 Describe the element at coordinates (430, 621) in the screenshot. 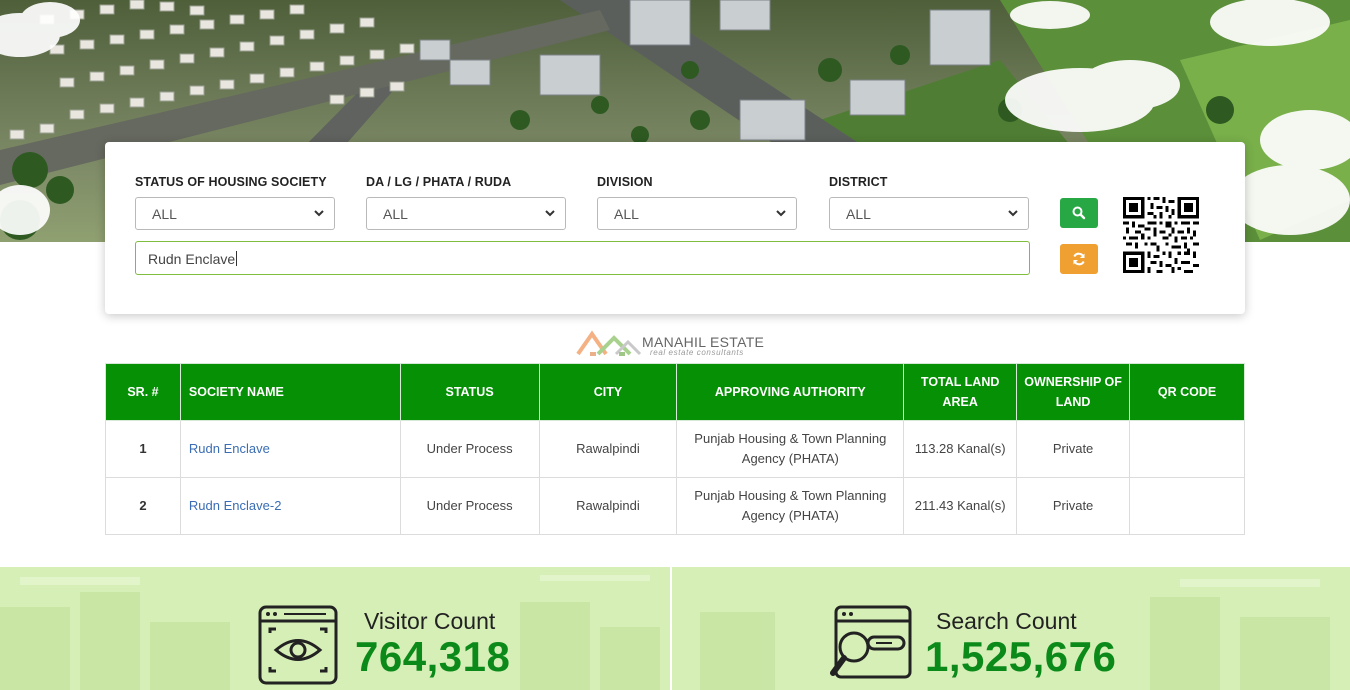

I see `visitor-count-label: Visitor Count` at that location.